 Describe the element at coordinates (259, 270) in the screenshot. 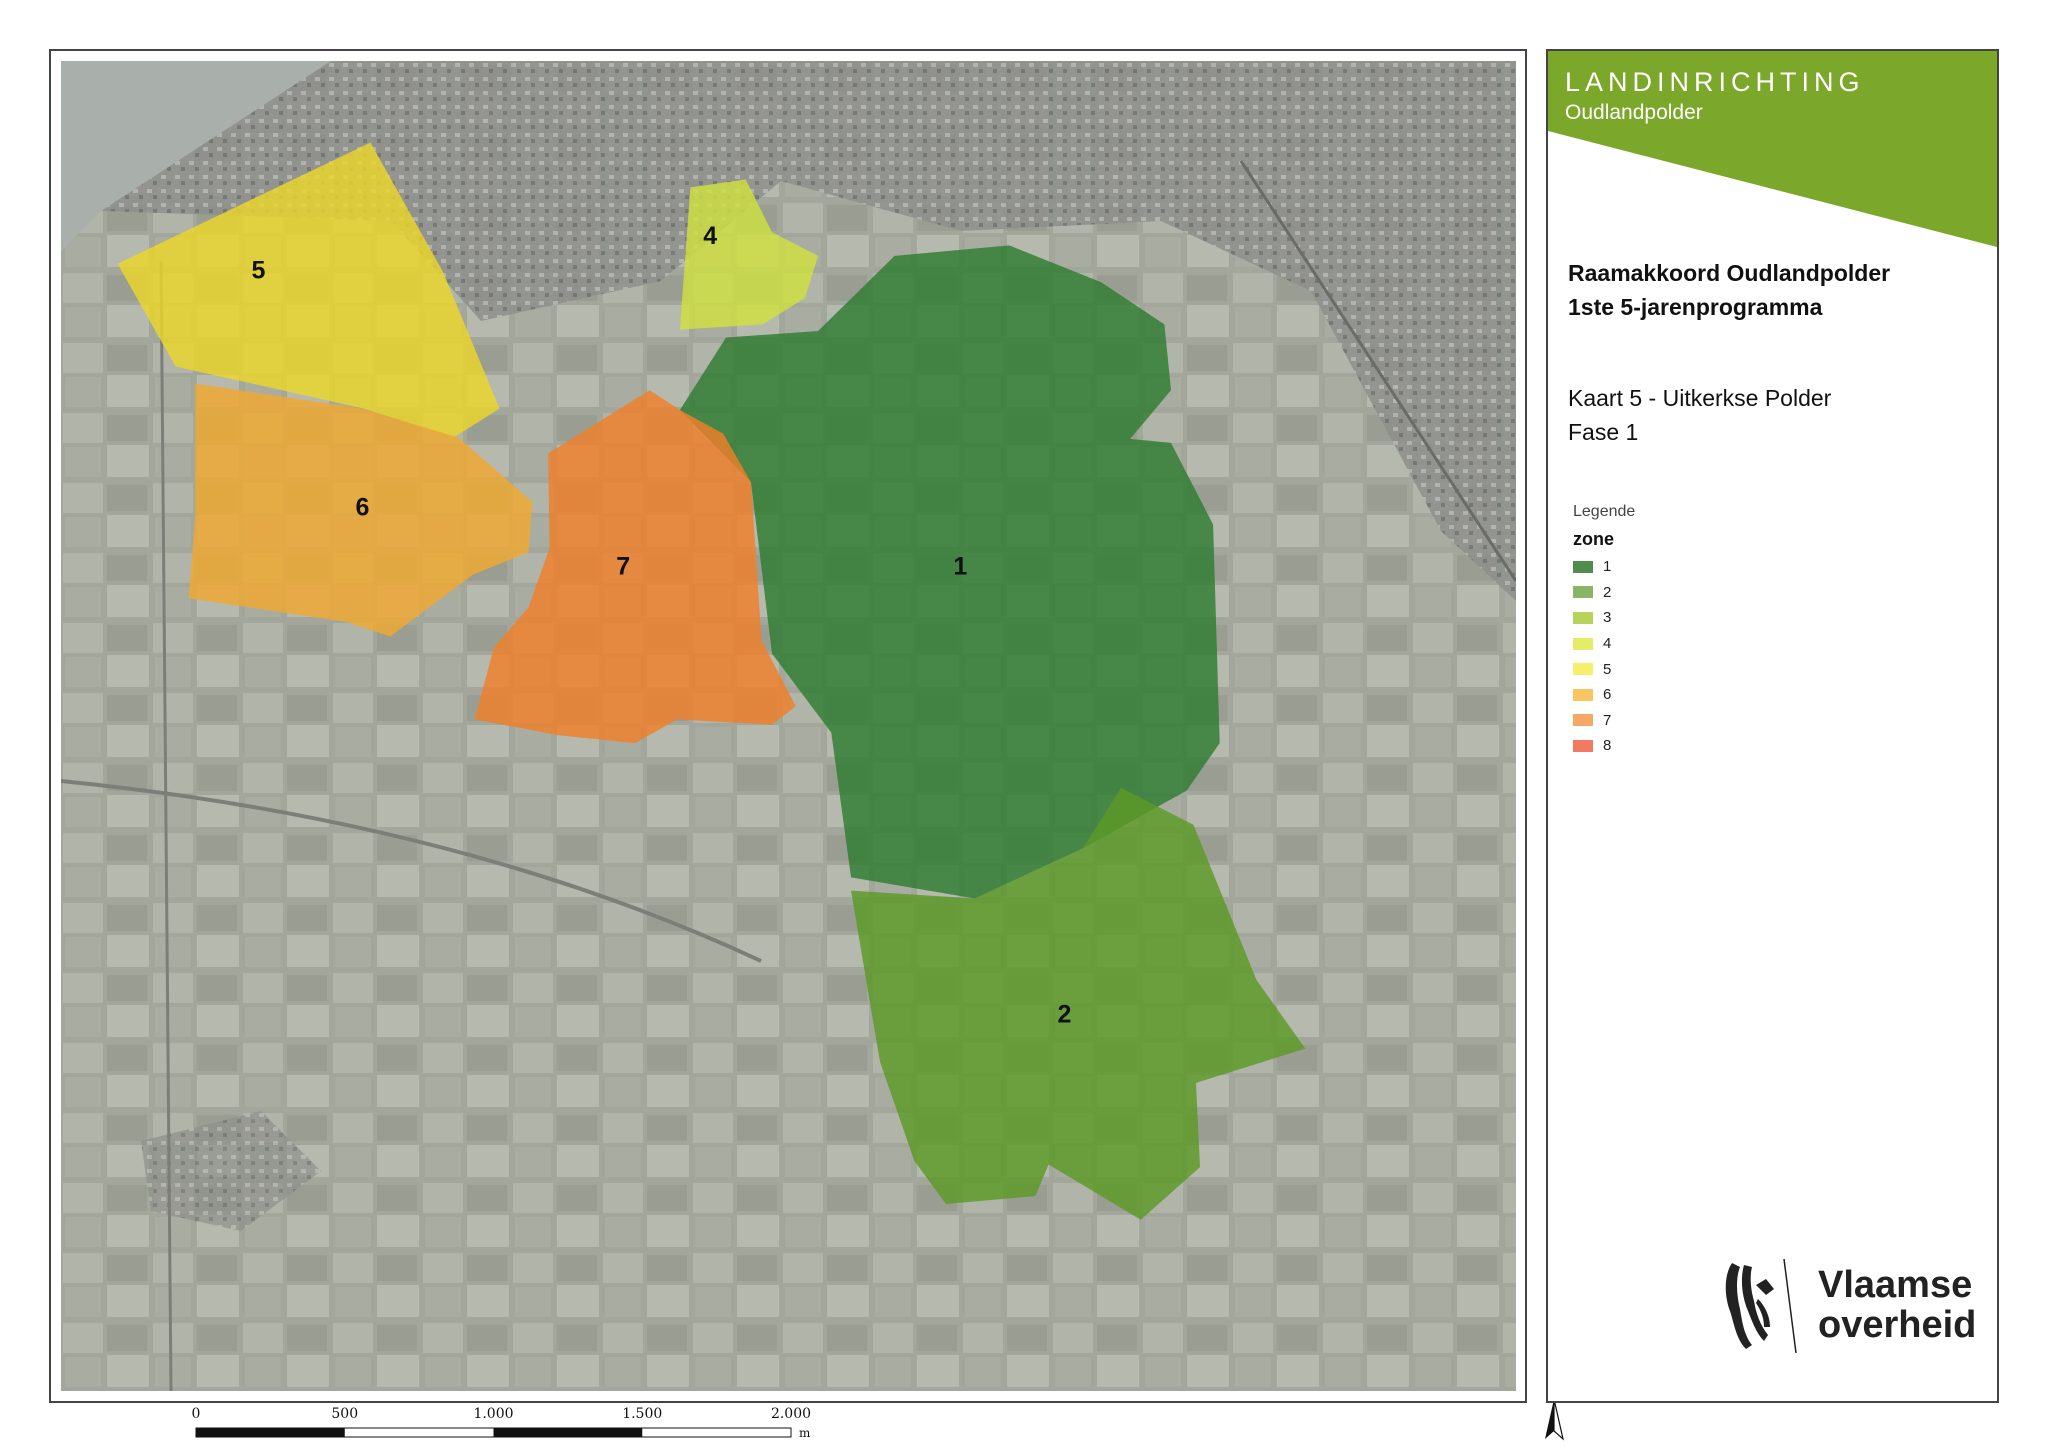

I see `zone-5-label: 5` at that location.